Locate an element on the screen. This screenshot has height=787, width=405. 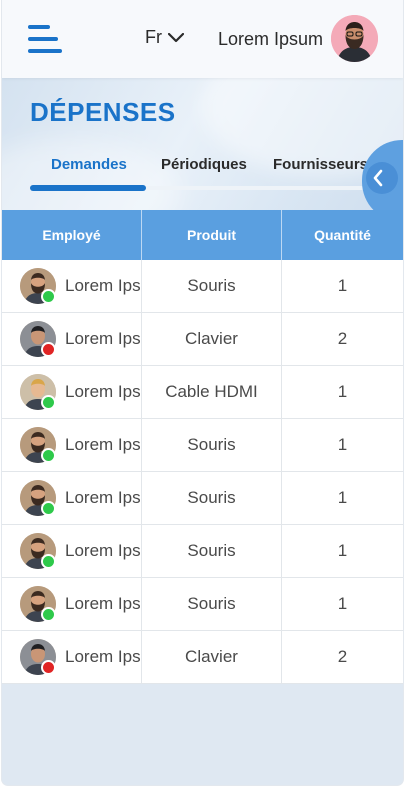
username-label: Lorem Ipsum is located at coordinates (271, 39).